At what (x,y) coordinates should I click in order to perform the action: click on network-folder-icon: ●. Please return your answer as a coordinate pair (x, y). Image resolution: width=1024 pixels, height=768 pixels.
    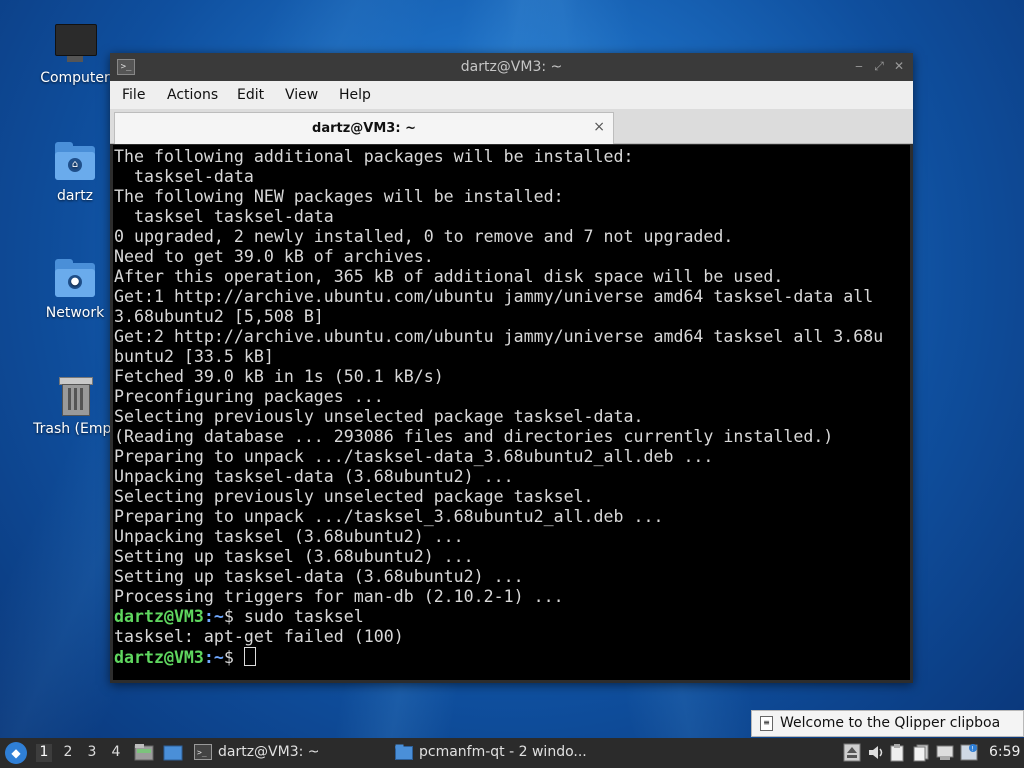
    Looking at the image, I should click on (75, 279).